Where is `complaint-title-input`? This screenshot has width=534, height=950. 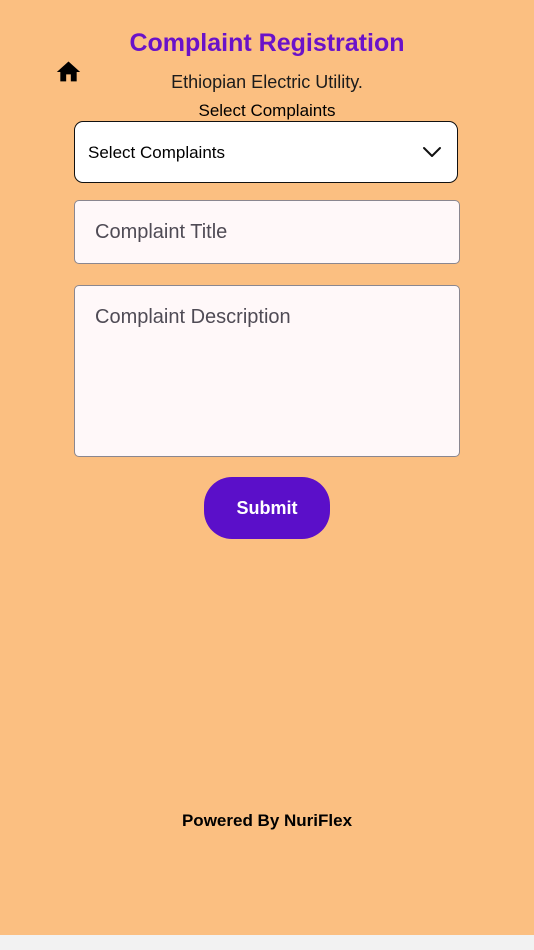
complaint-title-input is located at coordinates (267, 232).